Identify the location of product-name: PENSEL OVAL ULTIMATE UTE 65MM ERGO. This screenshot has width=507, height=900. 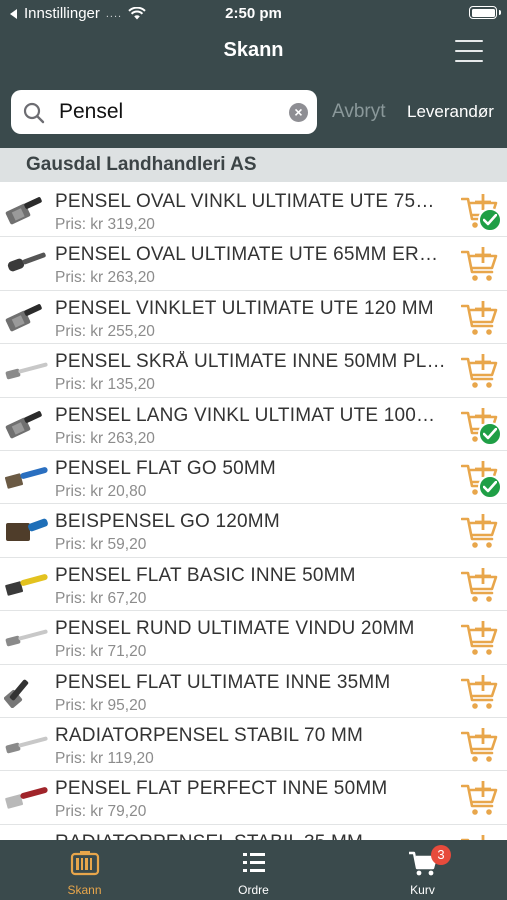
(251, 255).